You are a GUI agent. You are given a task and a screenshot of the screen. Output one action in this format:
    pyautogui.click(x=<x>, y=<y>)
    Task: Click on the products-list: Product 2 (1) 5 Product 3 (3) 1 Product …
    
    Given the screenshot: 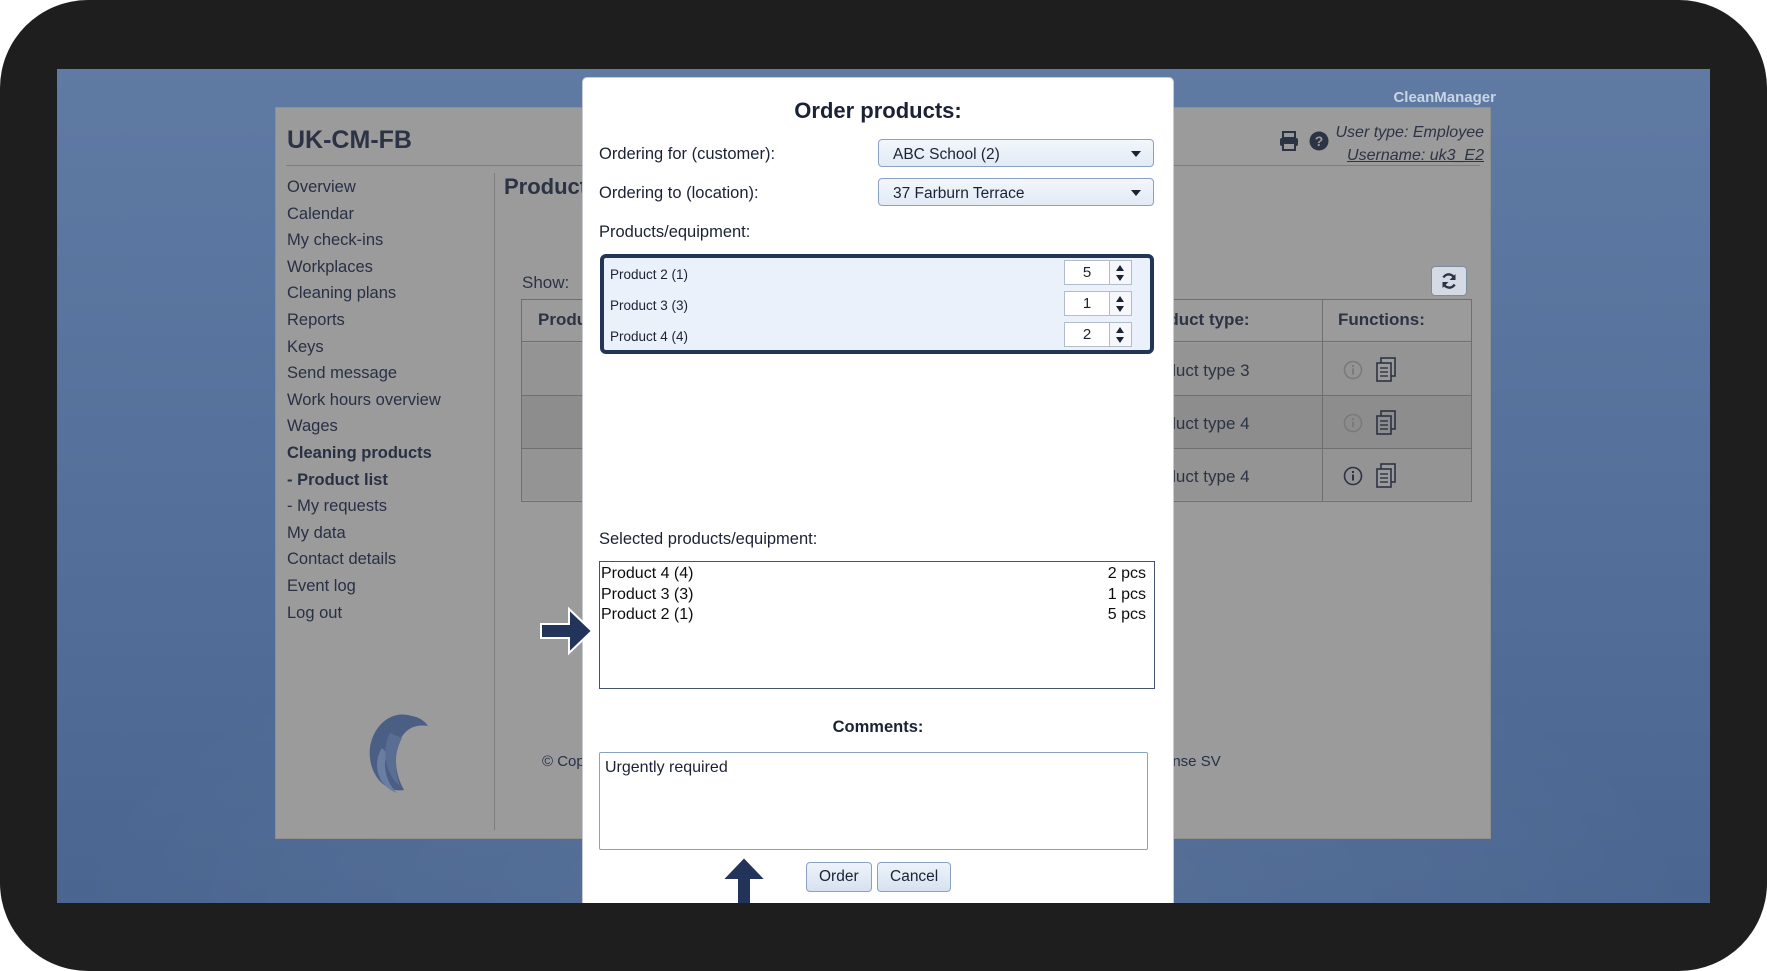 What is the action you would take?
    pyautogui.click(x=877, y=304)
    